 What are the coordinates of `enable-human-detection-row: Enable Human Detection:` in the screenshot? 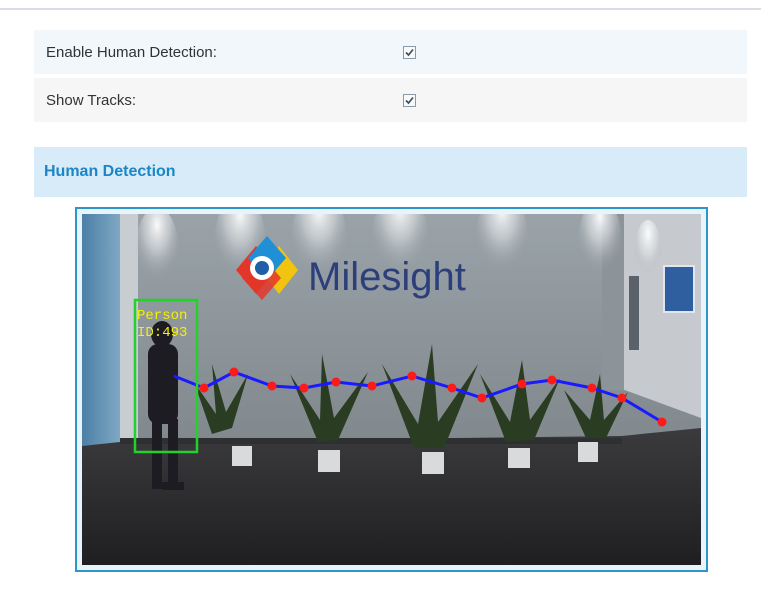 It's located at (390, 52).